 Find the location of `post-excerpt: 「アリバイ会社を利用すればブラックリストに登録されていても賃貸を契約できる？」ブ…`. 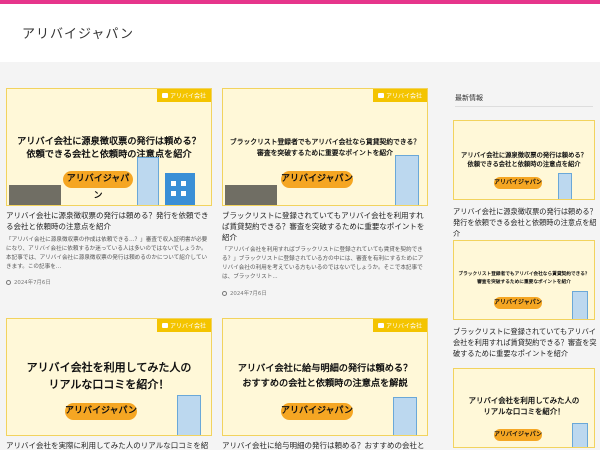

post-excerpt: 「アリバイ会社を利用すればブラックリストに登録されていても賃貸を契約できる？」ブ… is located at coordinates (323, 263).